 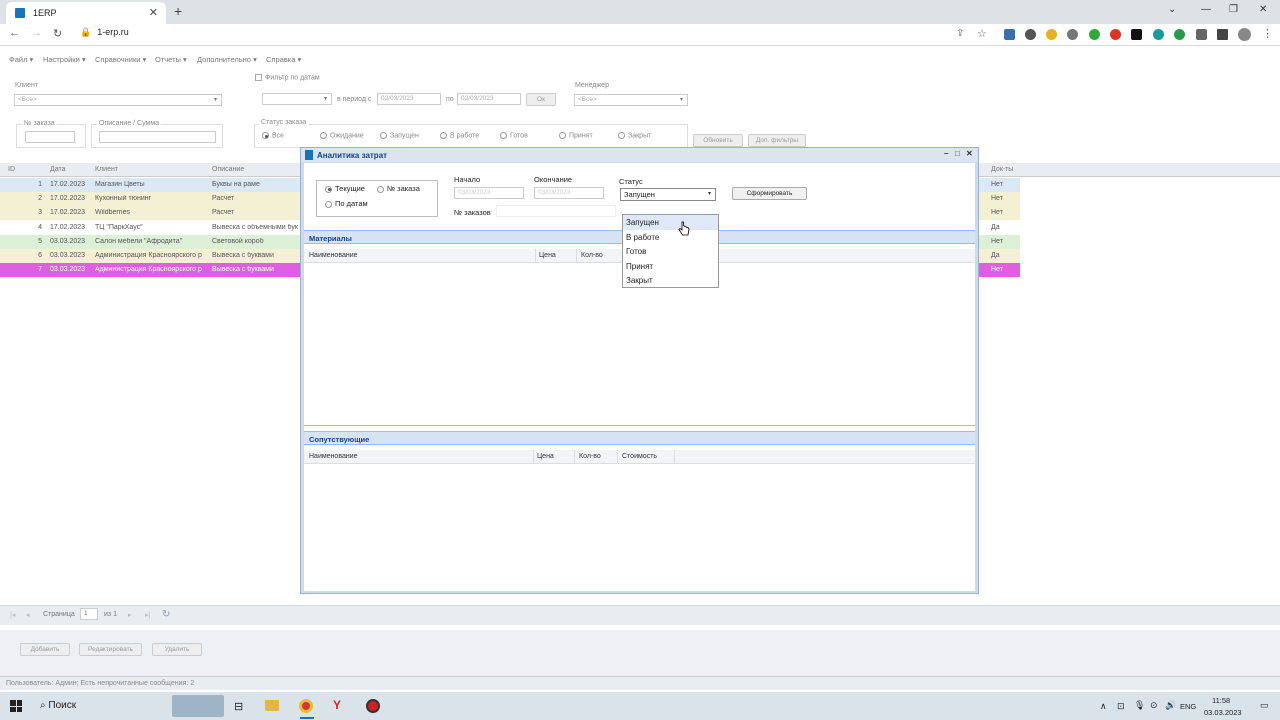 What do you see at coordinates (1201, 34) in the screenshot?
I see `puzzle-icon` at bounding box center [1201, 34].